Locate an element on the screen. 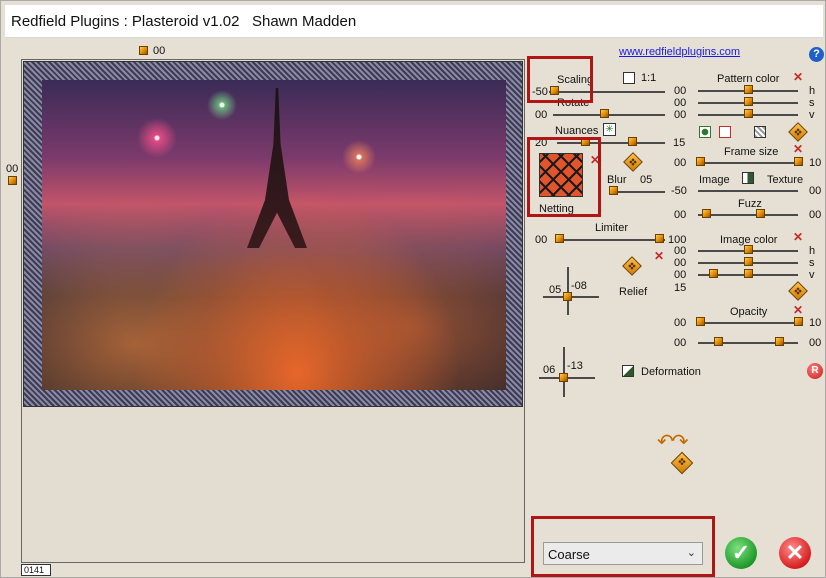 Image resolution: width=826 pixels, height=578 pixels. rotate-value: 00 is located at coordinates (541, 115).